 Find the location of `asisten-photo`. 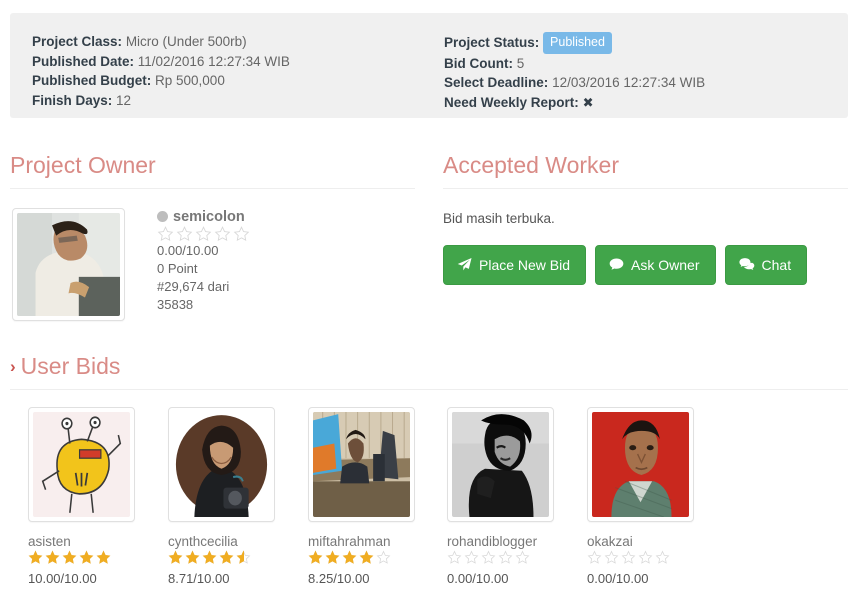

asisten-photo is located at coordinates (81, 464).